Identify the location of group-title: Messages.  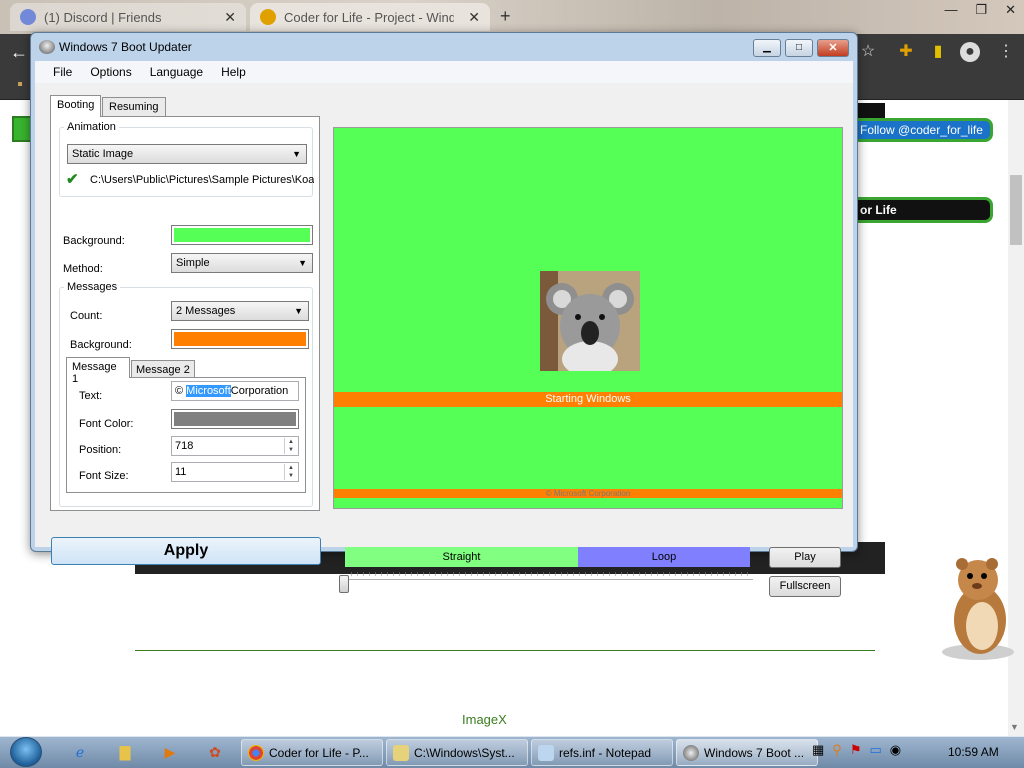
(92, 287).